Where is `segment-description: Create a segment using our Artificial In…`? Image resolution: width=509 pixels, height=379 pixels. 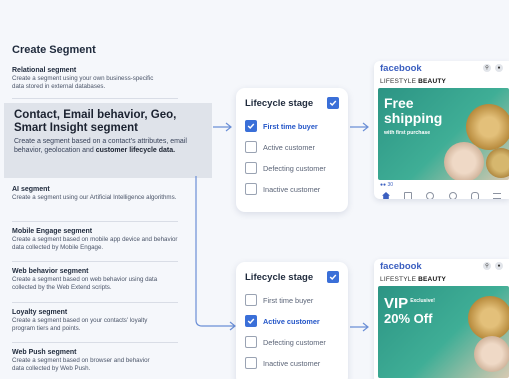
segment-description: Create a segment using our Artificial In… is located at coordinates (94, 197).